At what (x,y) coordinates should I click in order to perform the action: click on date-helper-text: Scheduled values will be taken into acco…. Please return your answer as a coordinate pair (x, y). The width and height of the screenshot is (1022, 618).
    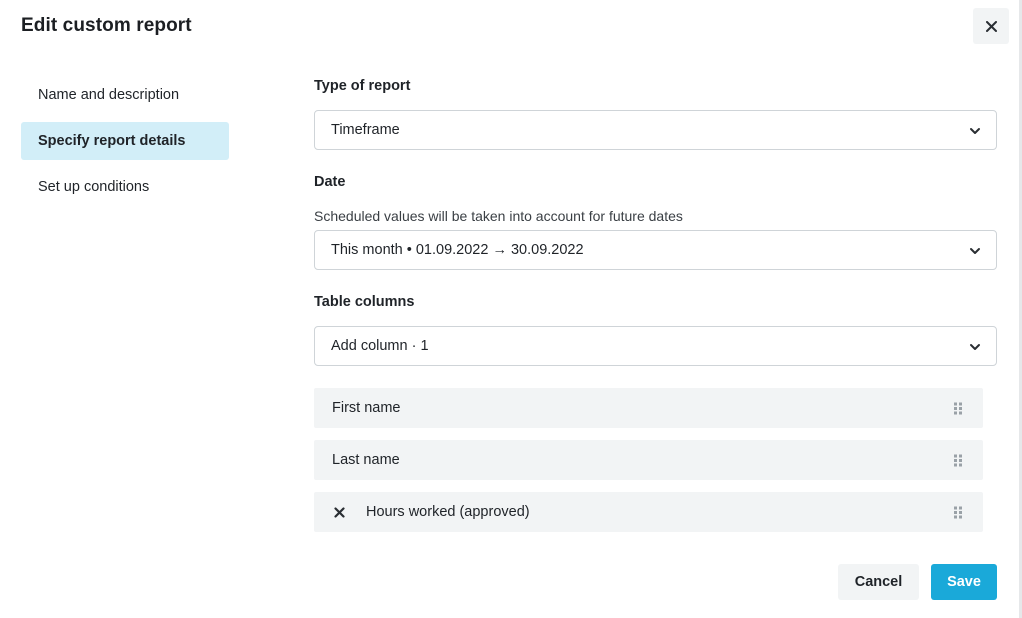
    Looking at the image, I should click on (498, 216).